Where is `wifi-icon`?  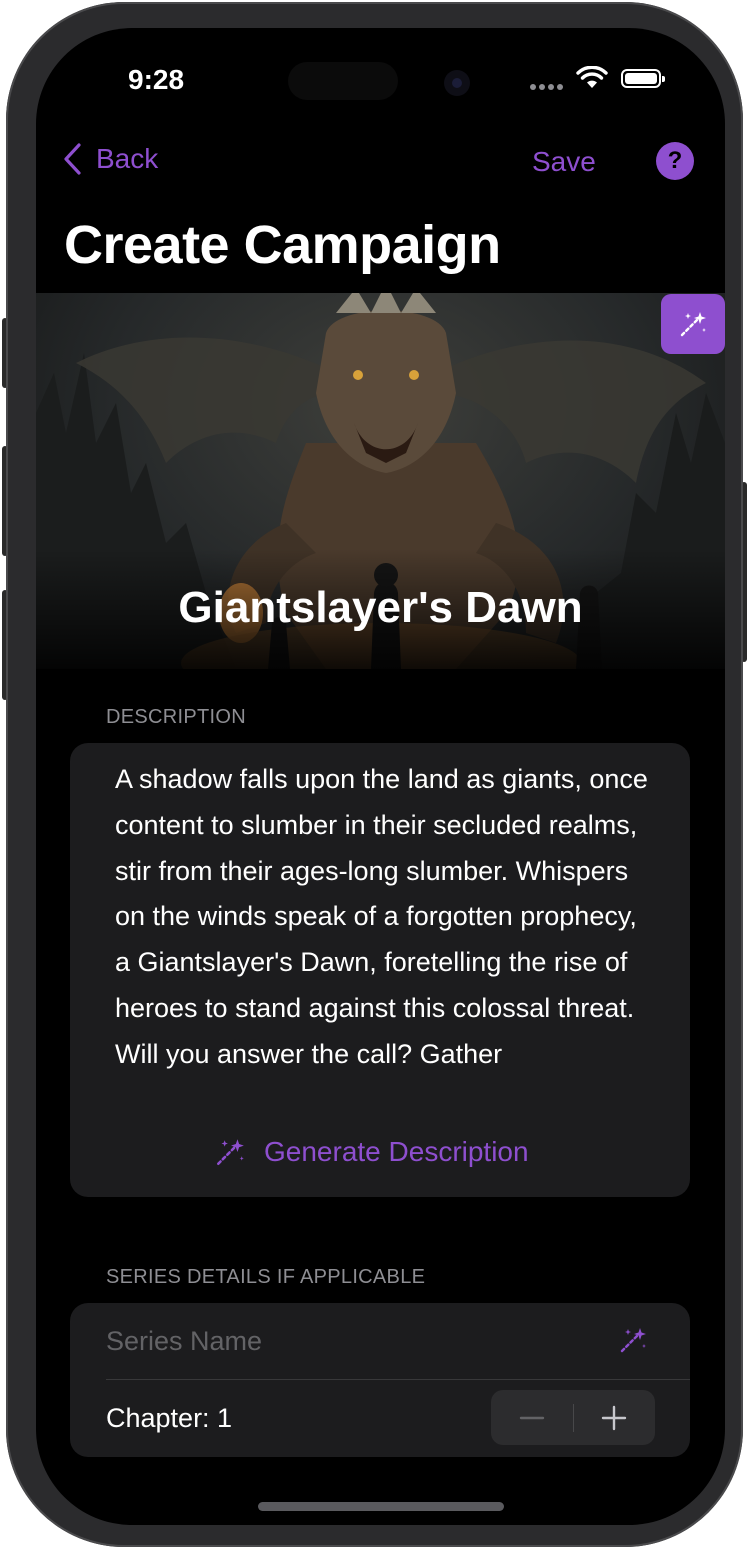 wifi-icon is located at coordinates (592, 77).